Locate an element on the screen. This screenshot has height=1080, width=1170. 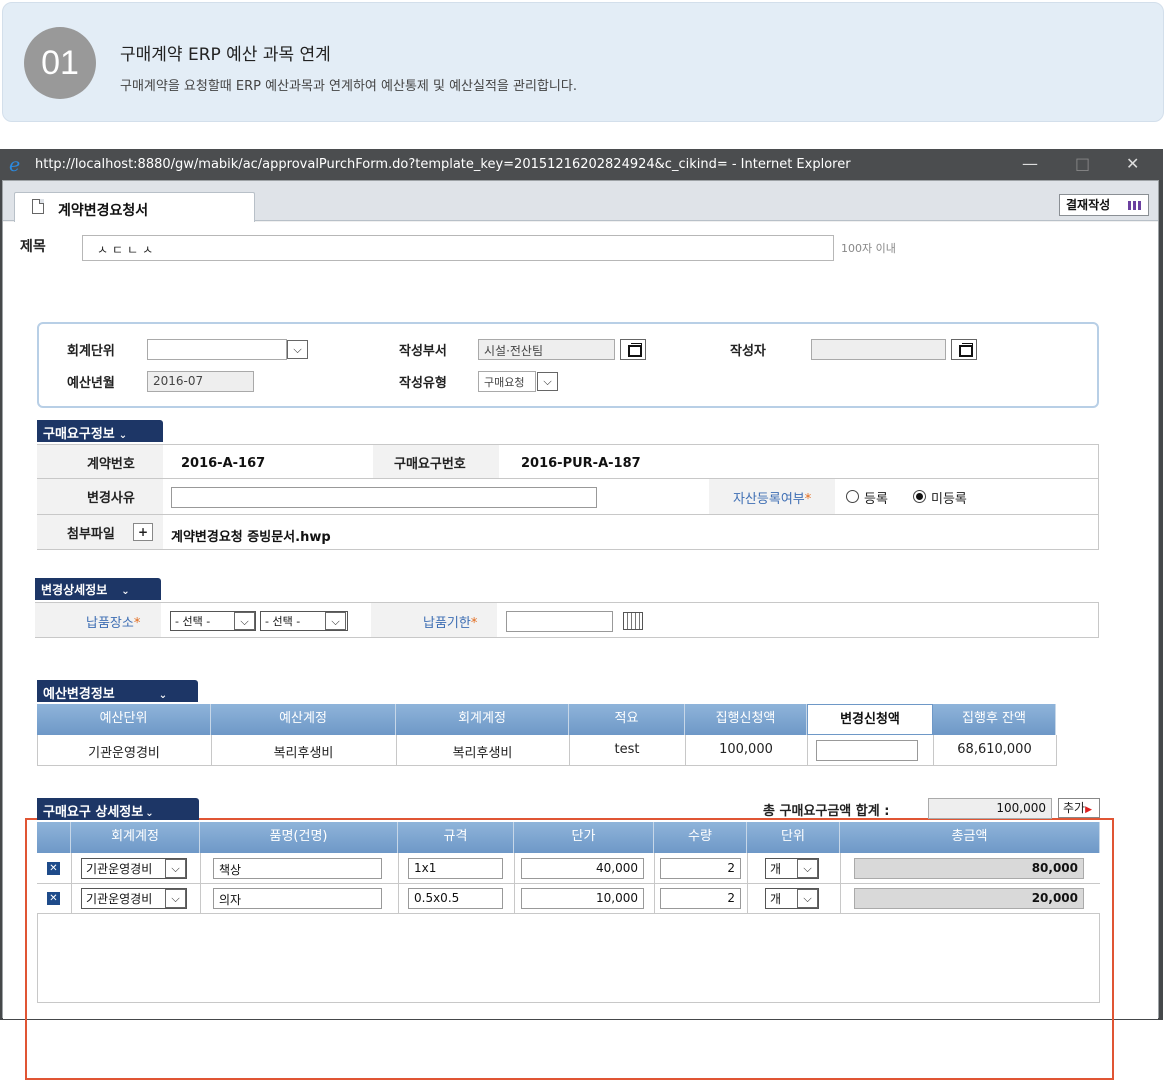
writer-field is located at coordinates (878, 349).